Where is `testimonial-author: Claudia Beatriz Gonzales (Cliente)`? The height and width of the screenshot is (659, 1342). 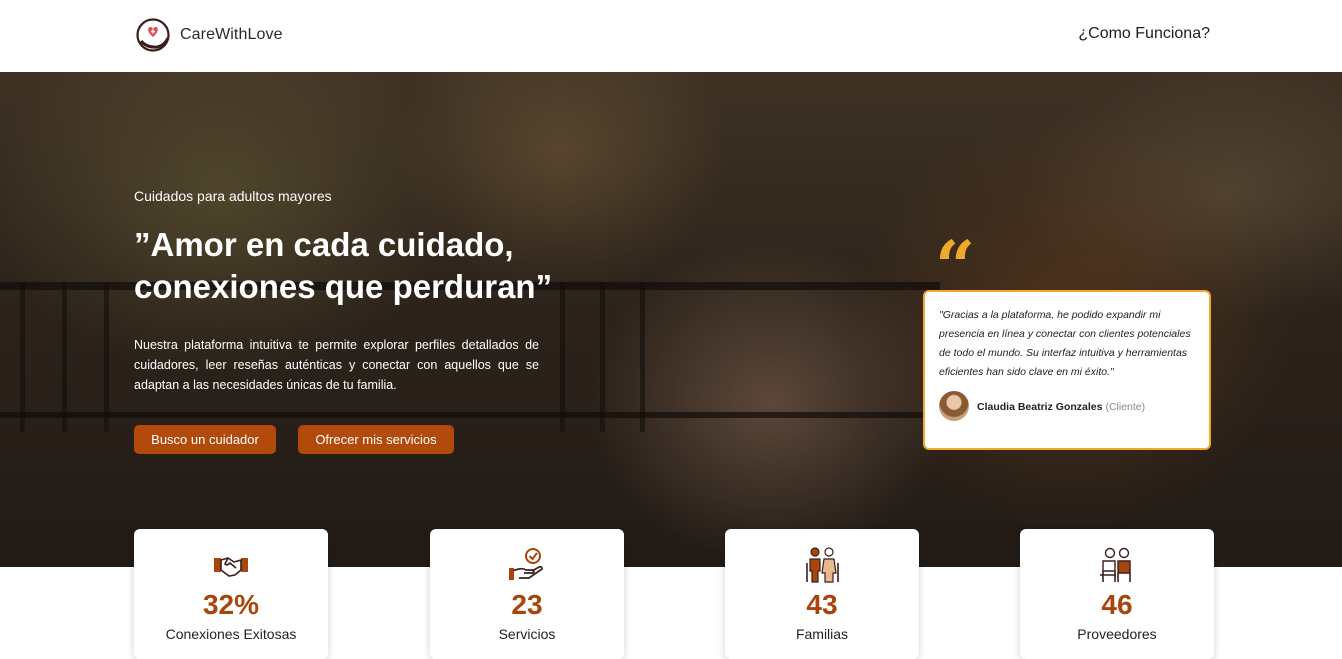 testimonial-author: Claudia Beatriz Gonzales (Cliente) is located at coordinates (1067, 406).